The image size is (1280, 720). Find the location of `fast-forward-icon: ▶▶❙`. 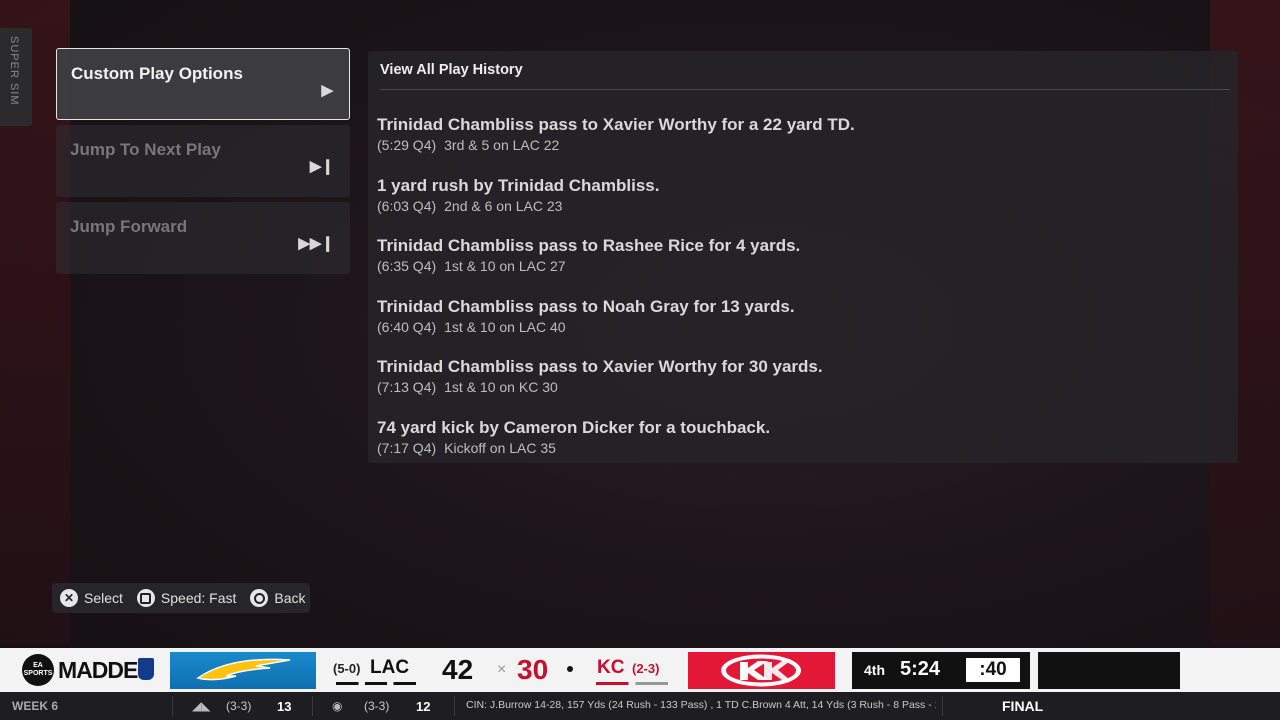

fast-forward-icon: ▶▶❙ is located at coordinates (316, 243).